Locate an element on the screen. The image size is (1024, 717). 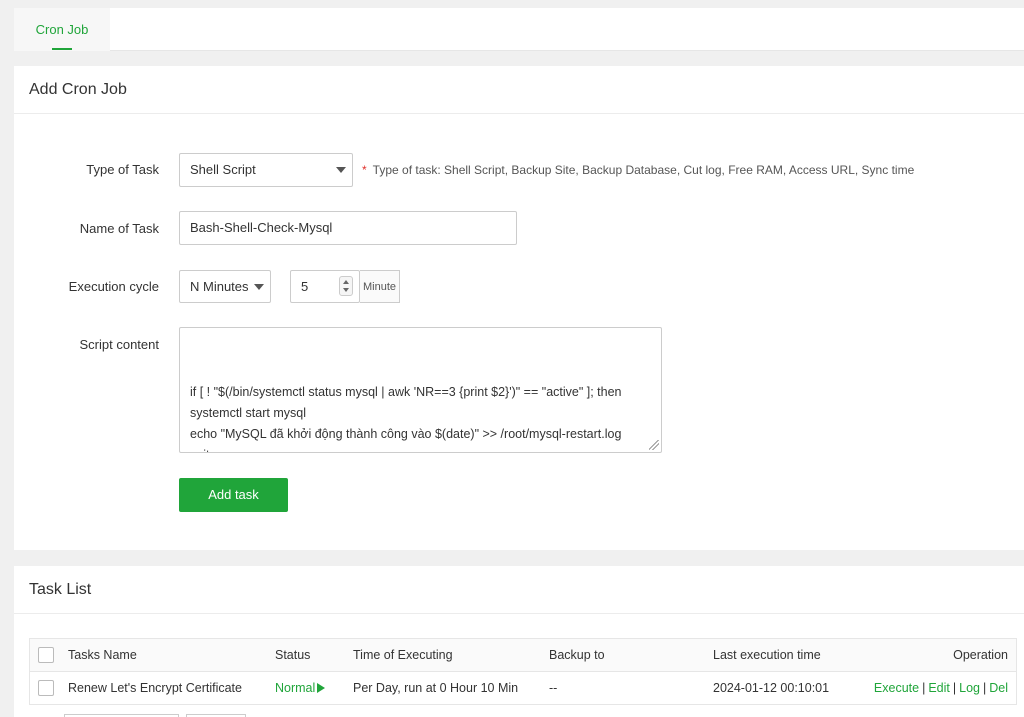
number-stepper is located at coordinates (346, 286).